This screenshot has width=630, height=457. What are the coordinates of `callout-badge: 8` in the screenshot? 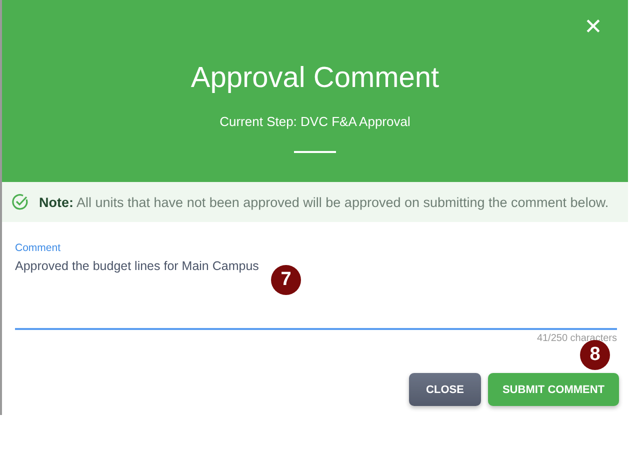 It's located at (595, 355).